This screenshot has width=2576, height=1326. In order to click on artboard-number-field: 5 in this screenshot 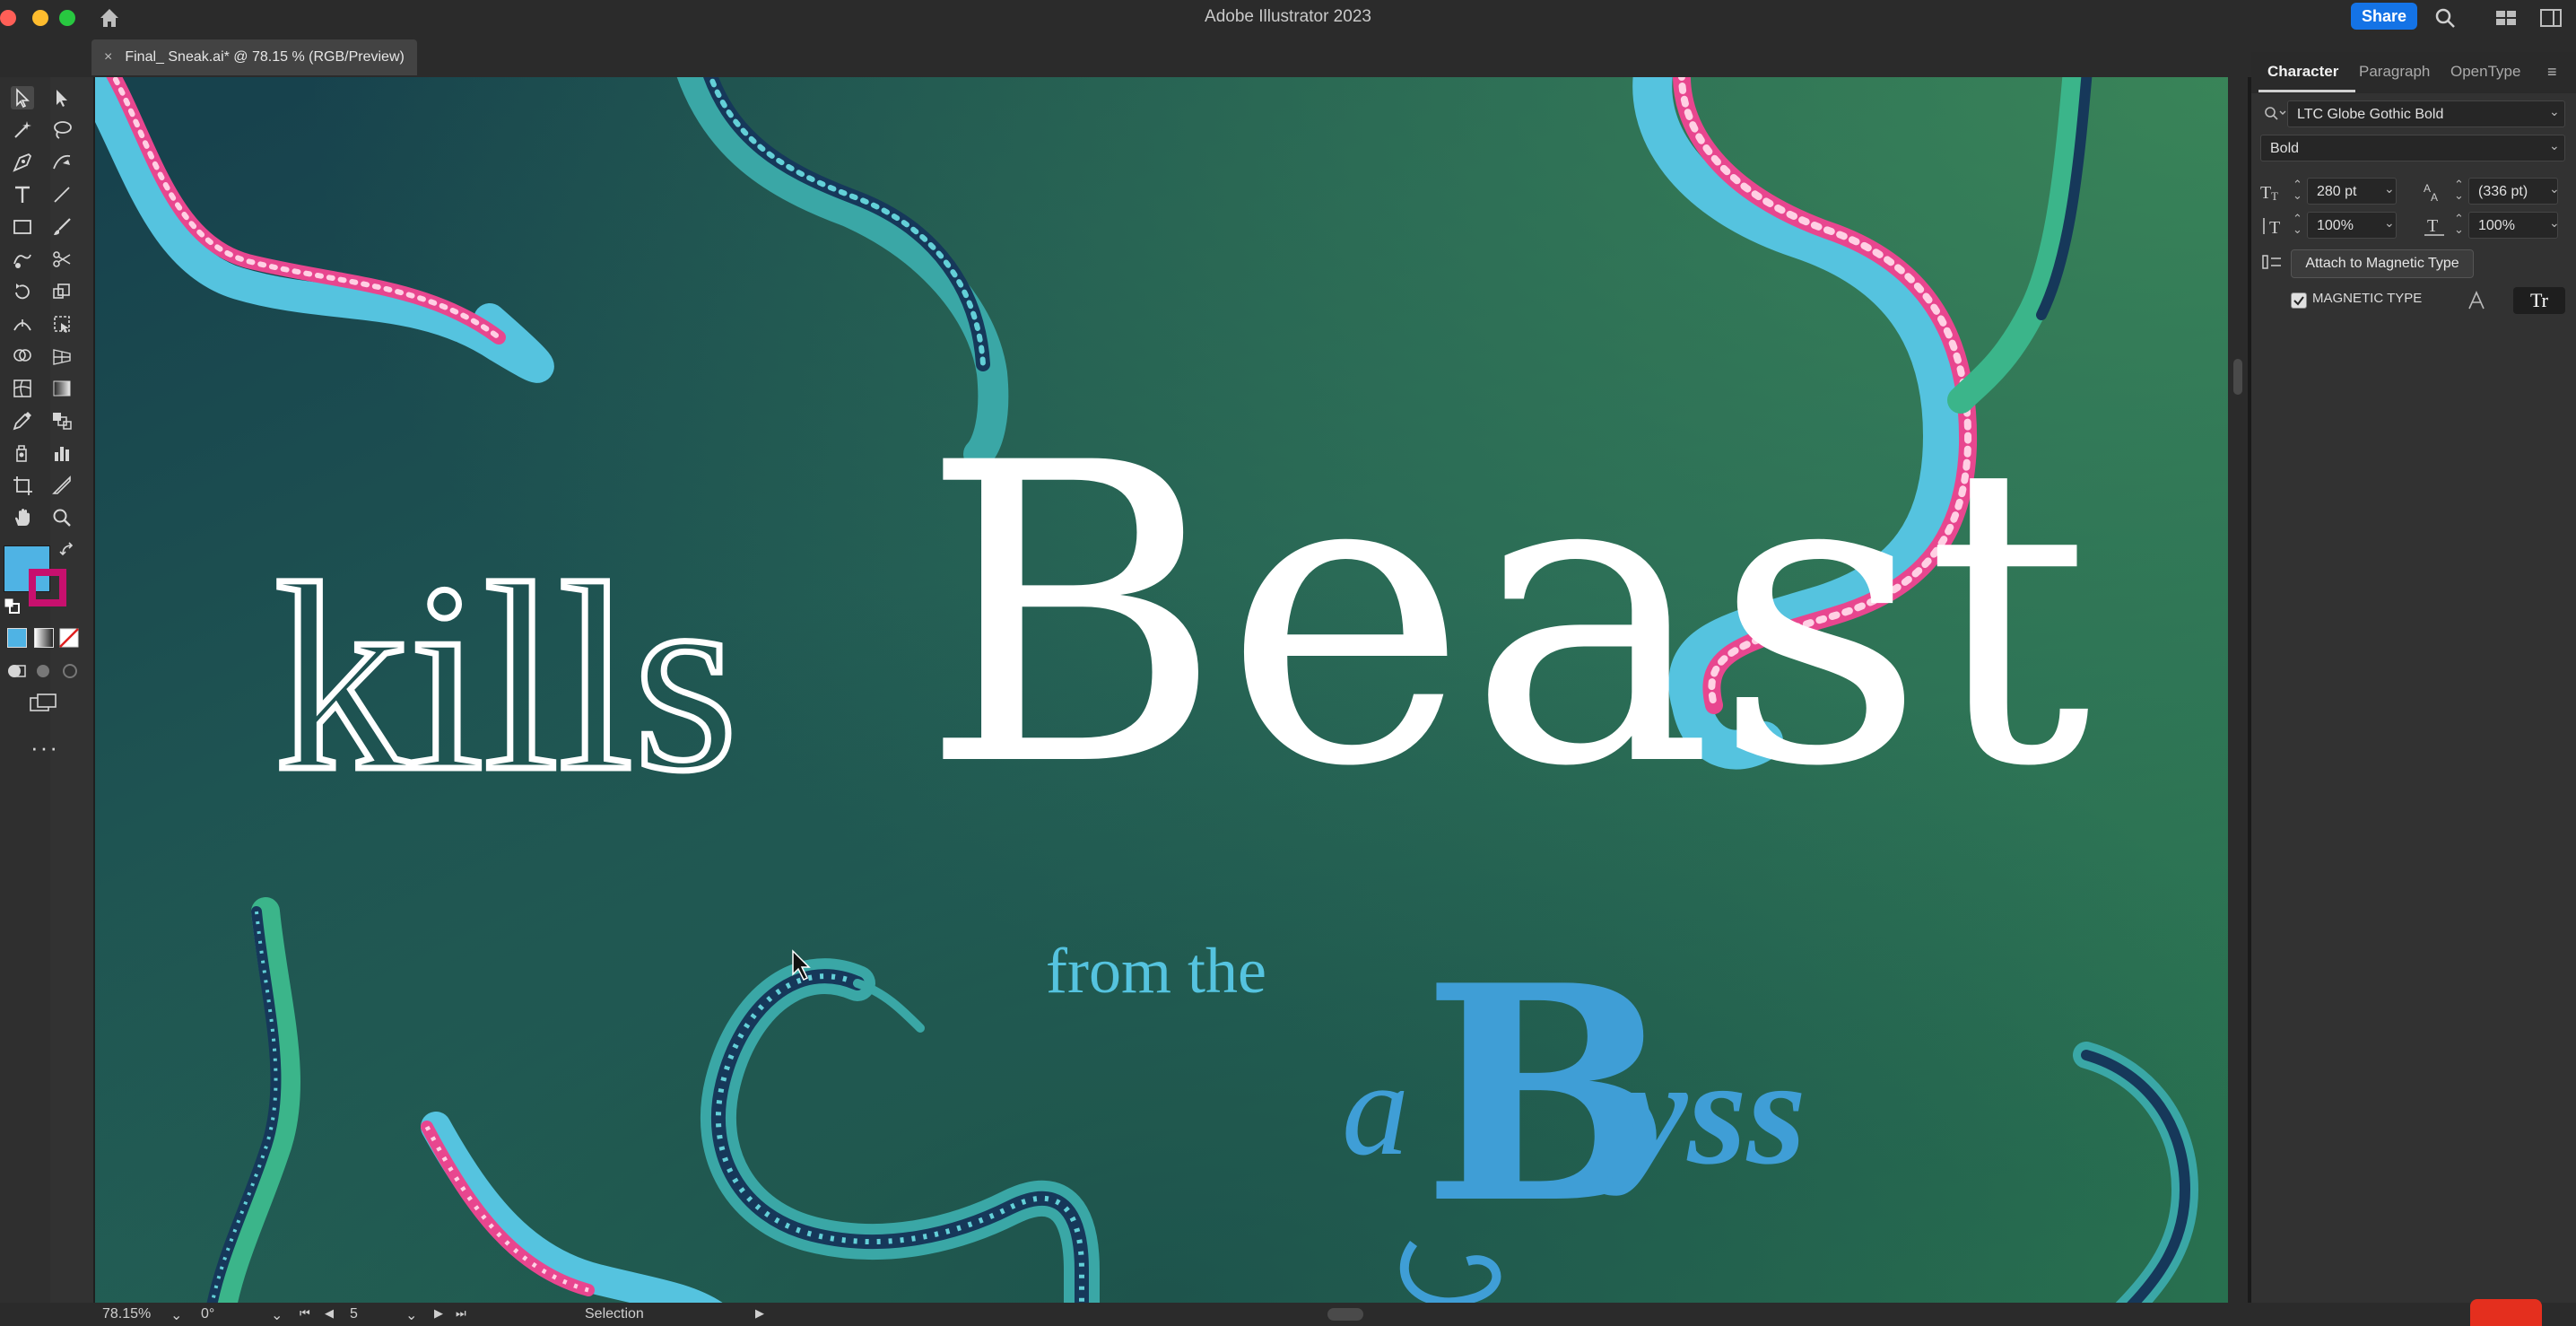, I will do `click(354, 1314)`.